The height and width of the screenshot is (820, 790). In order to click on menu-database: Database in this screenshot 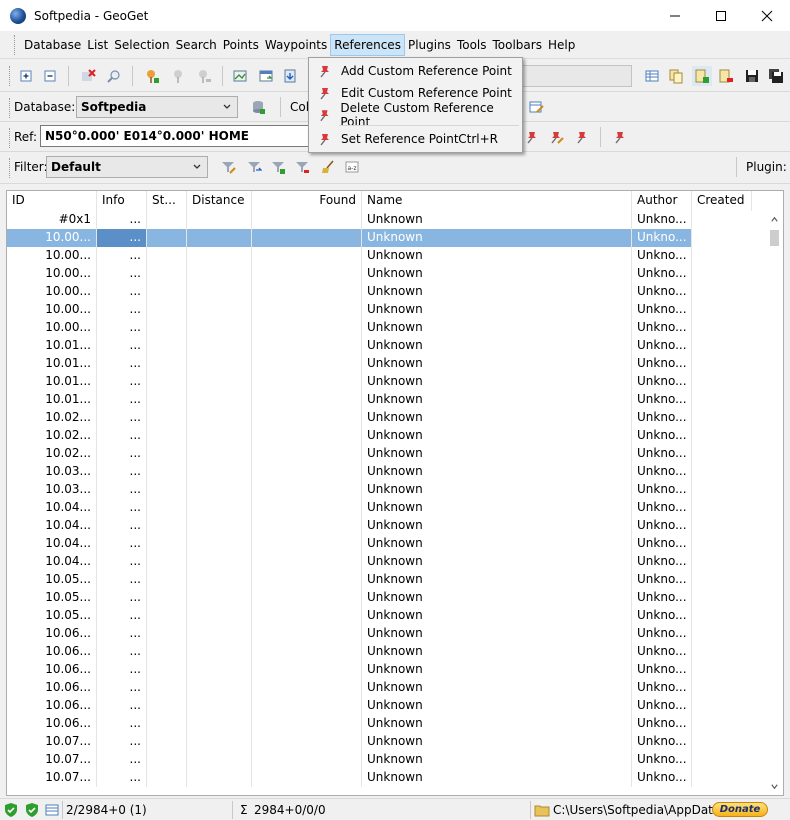, I will do `click(52, 45)`.